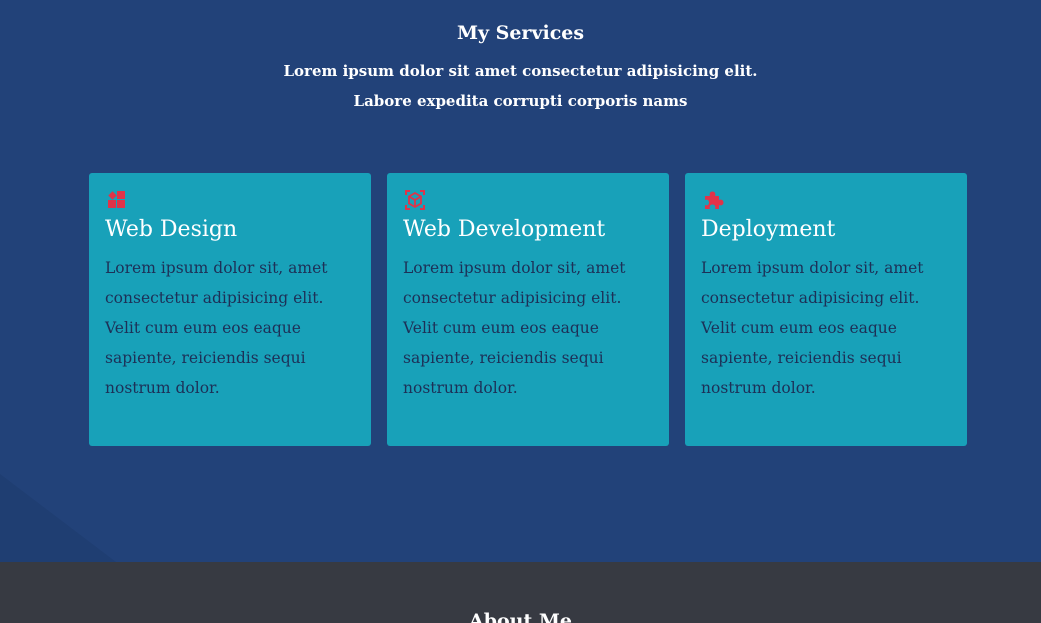  What do you see at coordinates (768, 229) in the screenshot?
I see `card-title: Deployment` at bounding box center [768, 229].